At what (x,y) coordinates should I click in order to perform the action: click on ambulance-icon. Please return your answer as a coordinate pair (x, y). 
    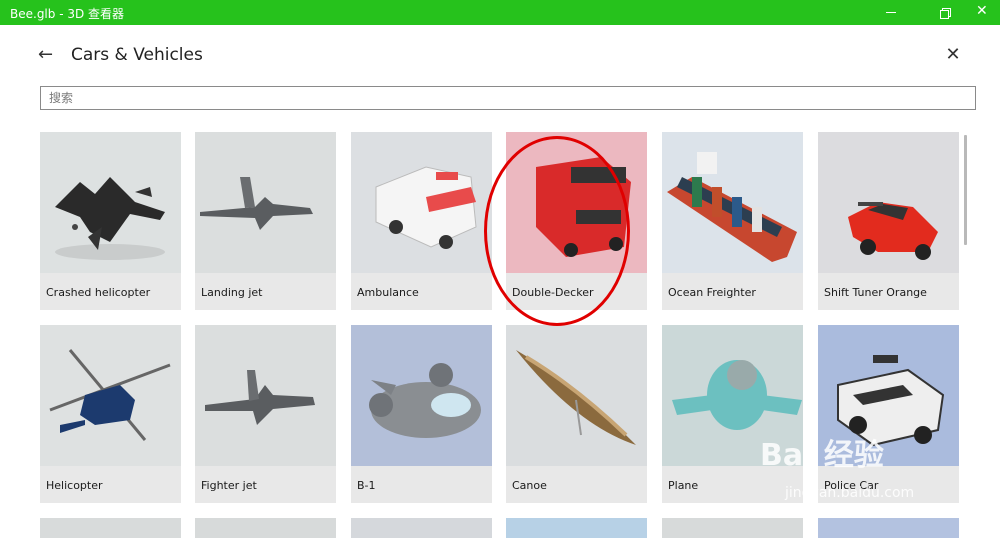
    Looking at the image, I should click on (421, 202).